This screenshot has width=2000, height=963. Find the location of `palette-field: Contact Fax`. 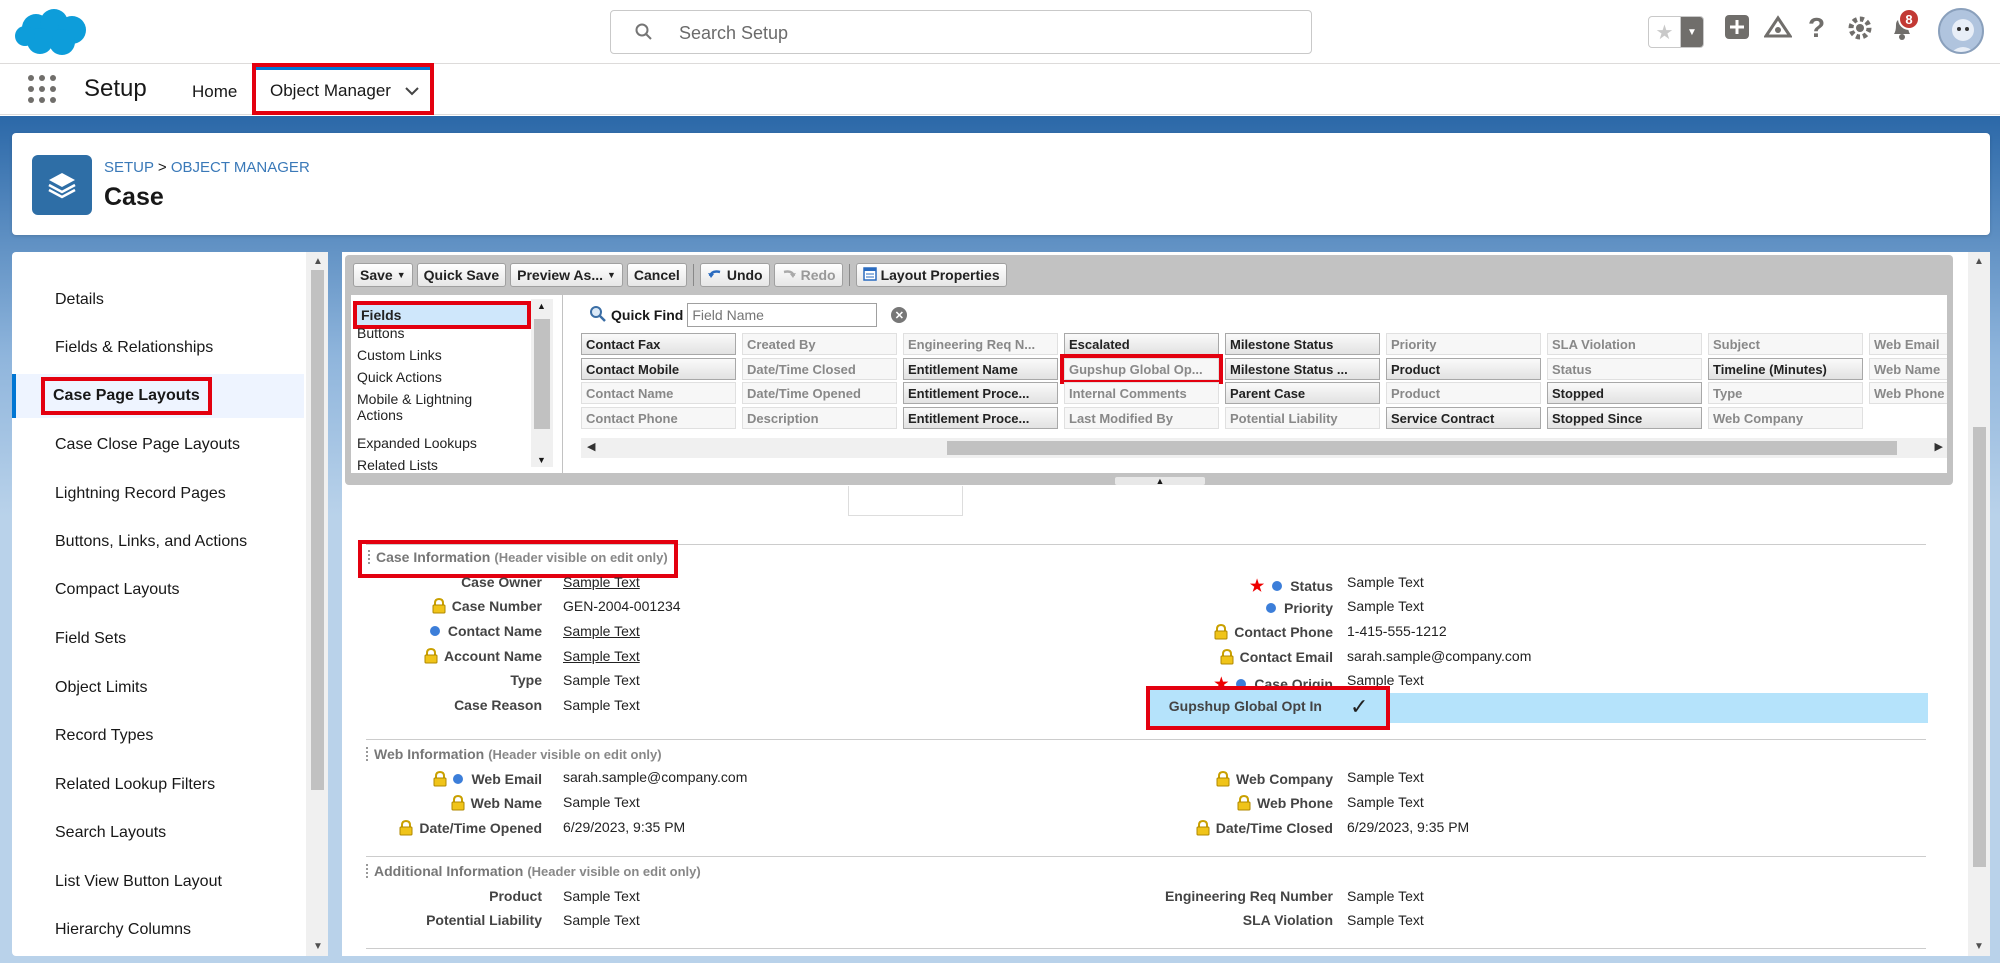

palette-field: Contact Fax is located at coordinates (658, 344).